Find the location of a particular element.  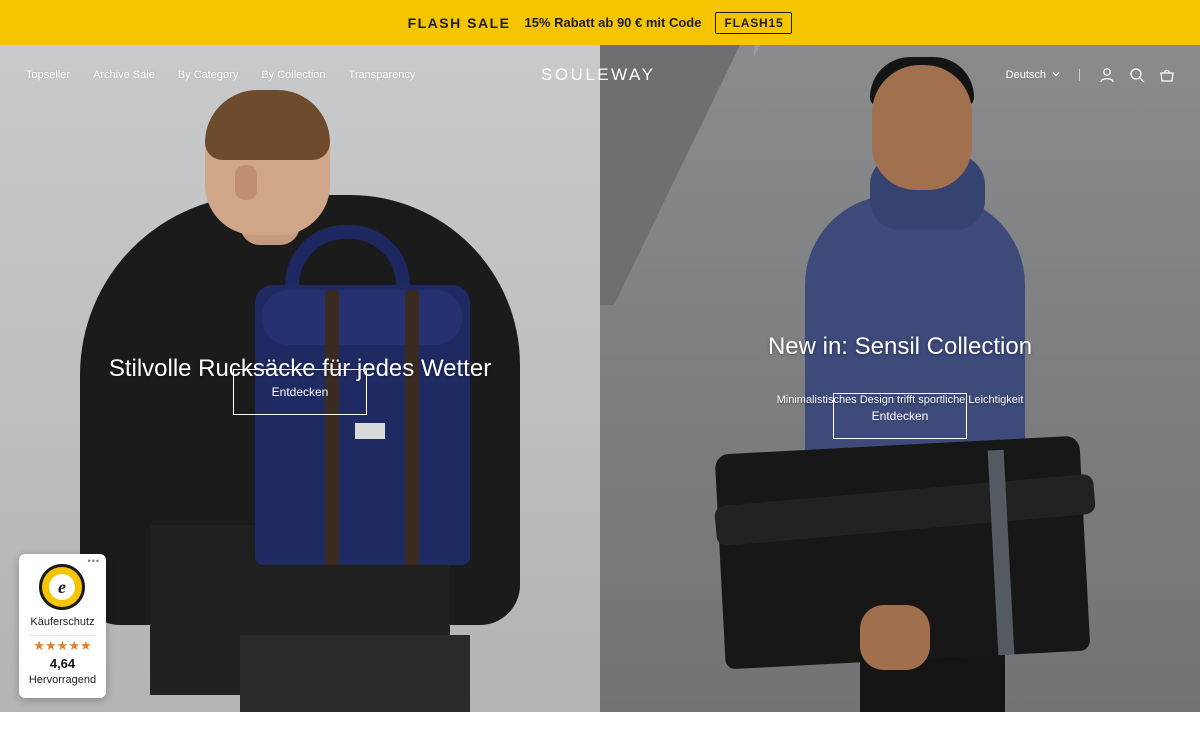

hero-right-headline: New in: Sensil Collection is located at coordinates (900, 346).